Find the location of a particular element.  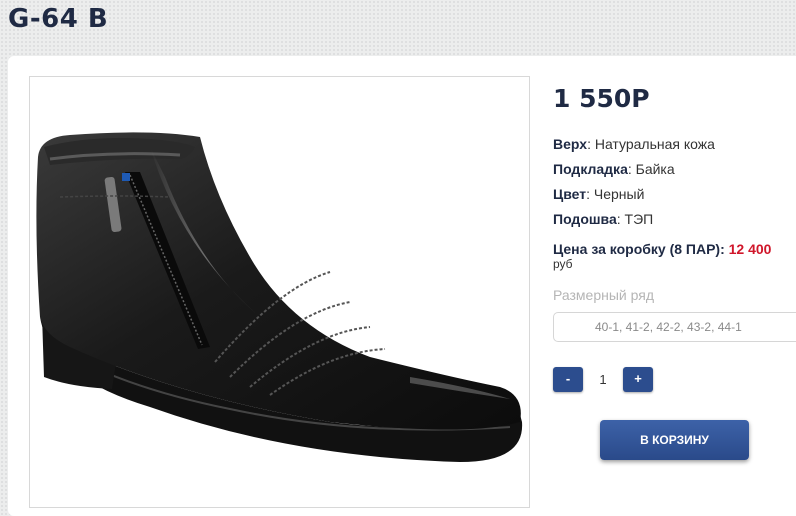

size-range-label: Размерный ряд is located at coordinates (604, 295).